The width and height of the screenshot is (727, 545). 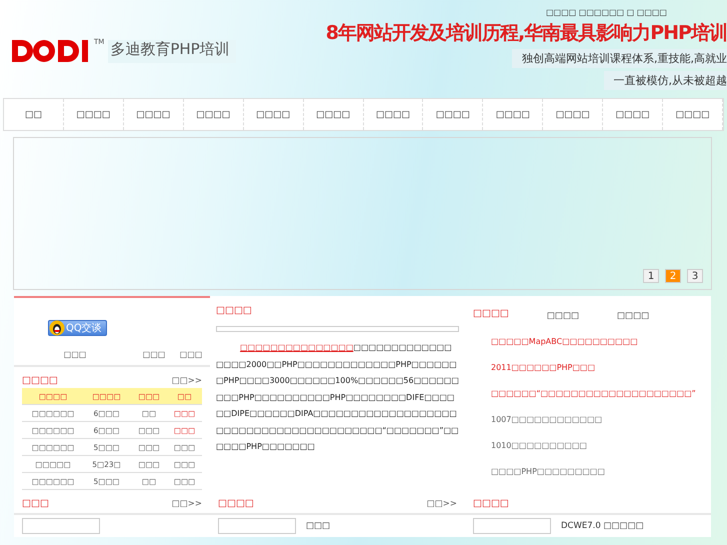 What do you see at coordinates (651, 276) in the screenshot?
I see `pager-button: 1` at bounding box center [651, 276].